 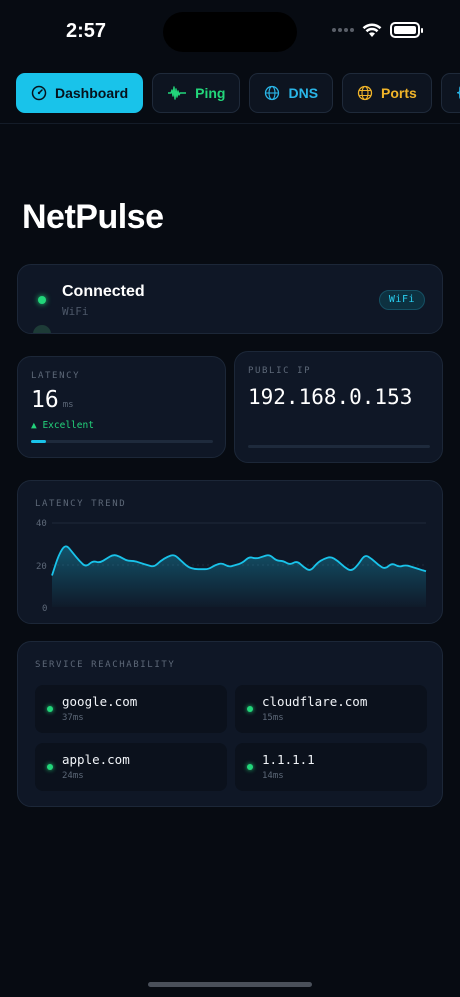 What do you see at coordinates (230, 984) in the screenshot?
I see `home-indicator` at bounding box center [230, 984].